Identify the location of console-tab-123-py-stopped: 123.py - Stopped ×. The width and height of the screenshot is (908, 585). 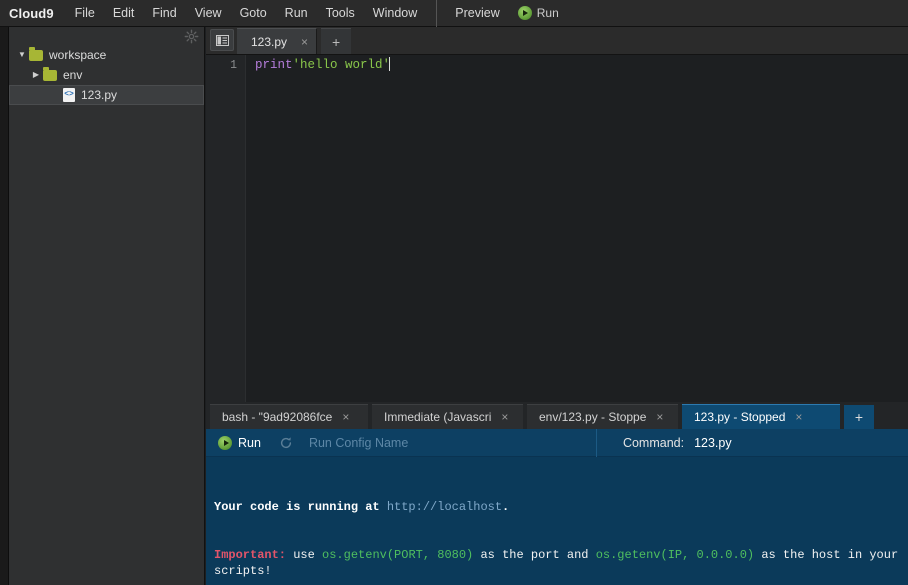
(761, 416).